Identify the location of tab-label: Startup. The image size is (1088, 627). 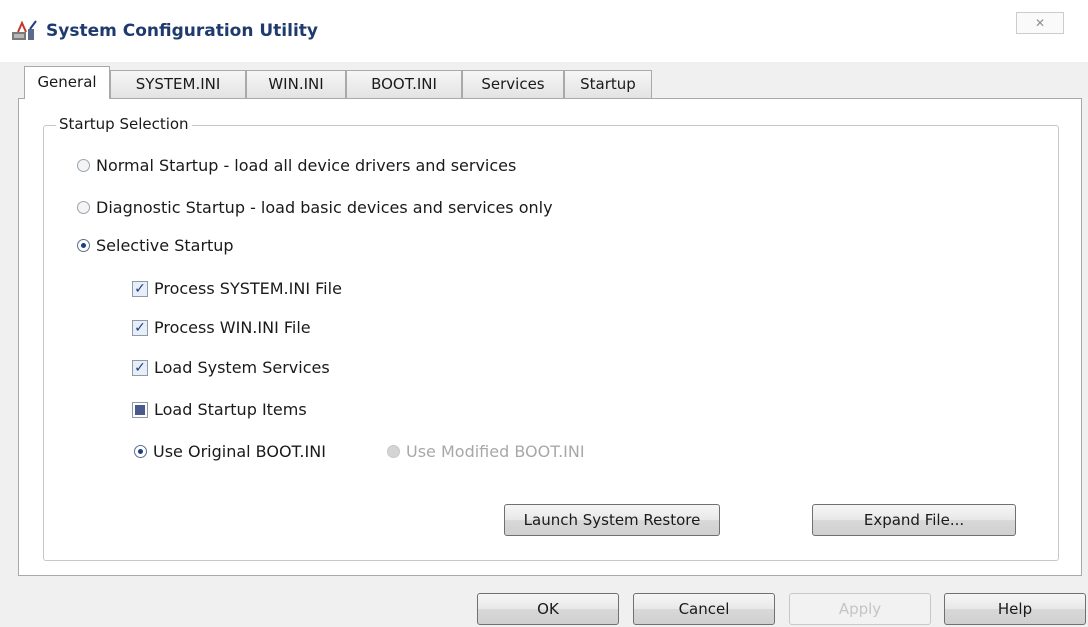
(608, 84).